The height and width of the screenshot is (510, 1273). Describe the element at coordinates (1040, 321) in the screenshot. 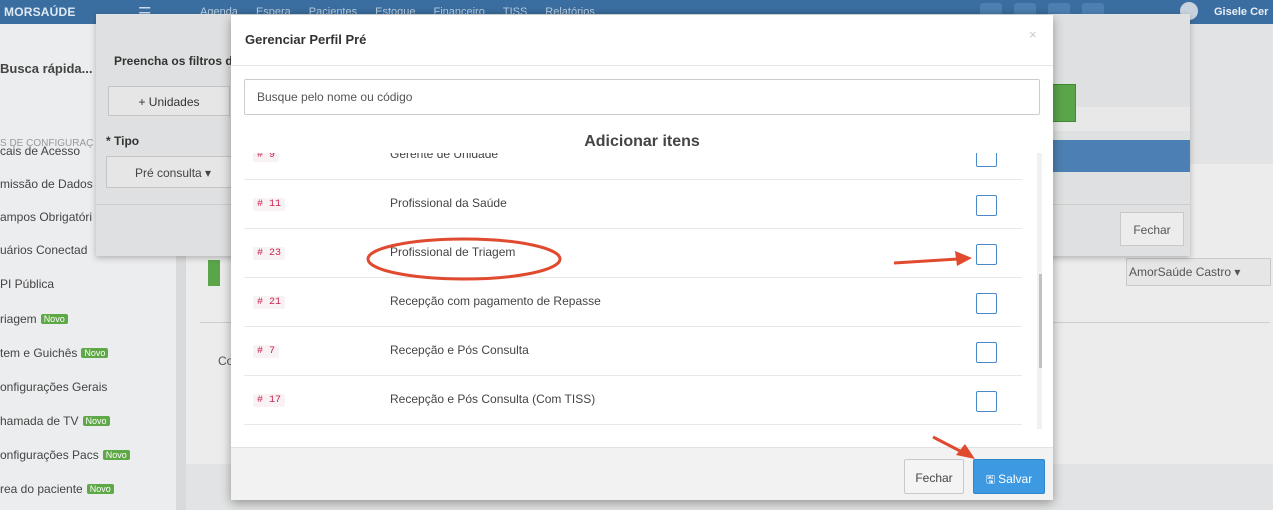

I see `scrollbar-thumb` at that location.